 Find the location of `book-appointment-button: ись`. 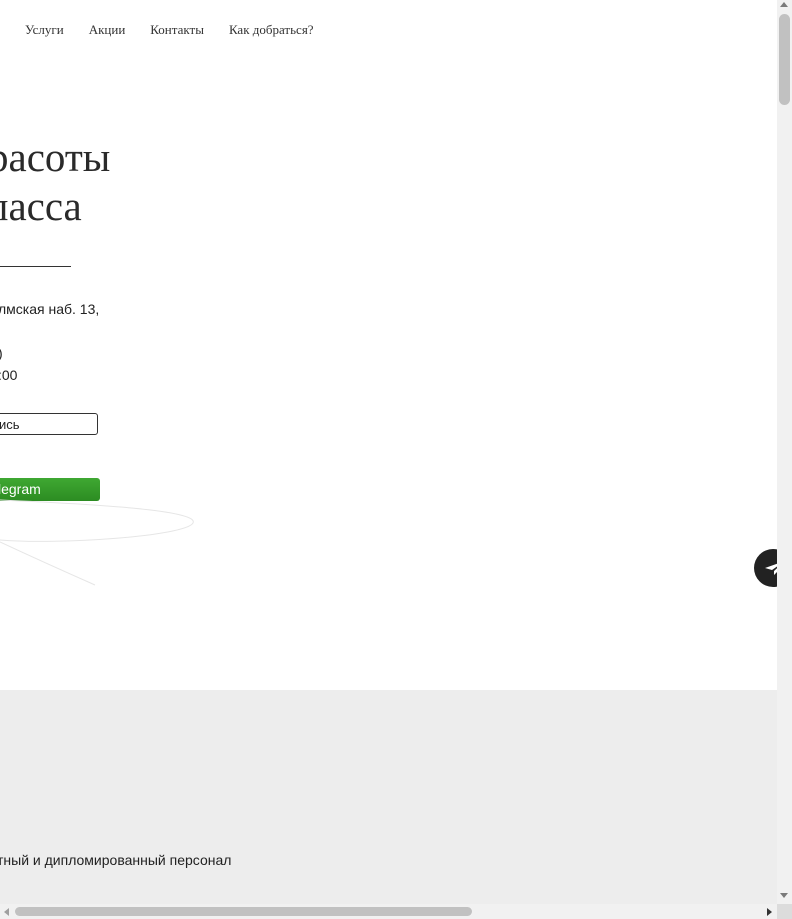

book-appointment-button: ись is located at coordinates (49, 424).